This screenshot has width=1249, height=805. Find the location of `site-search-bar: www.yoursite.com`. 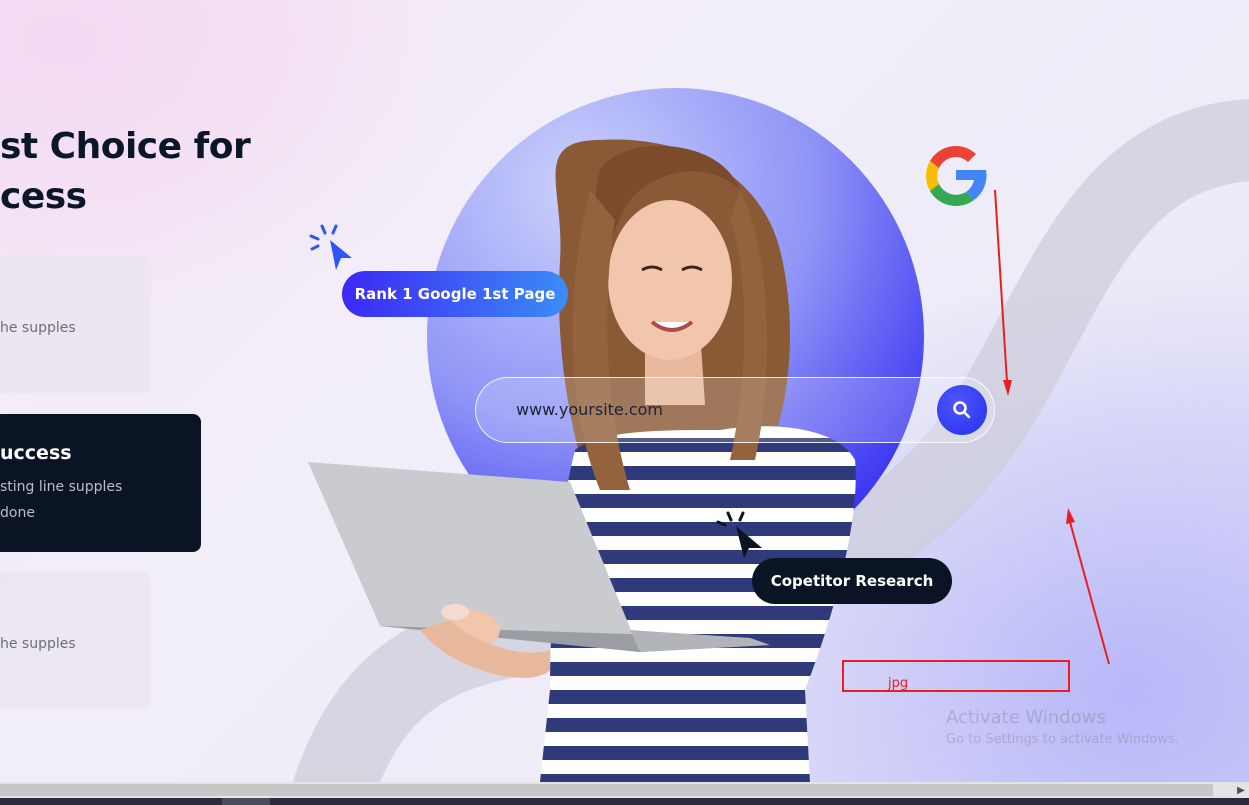

site-search-bar: www.yoursite.com is located at coordinates (735, 410).